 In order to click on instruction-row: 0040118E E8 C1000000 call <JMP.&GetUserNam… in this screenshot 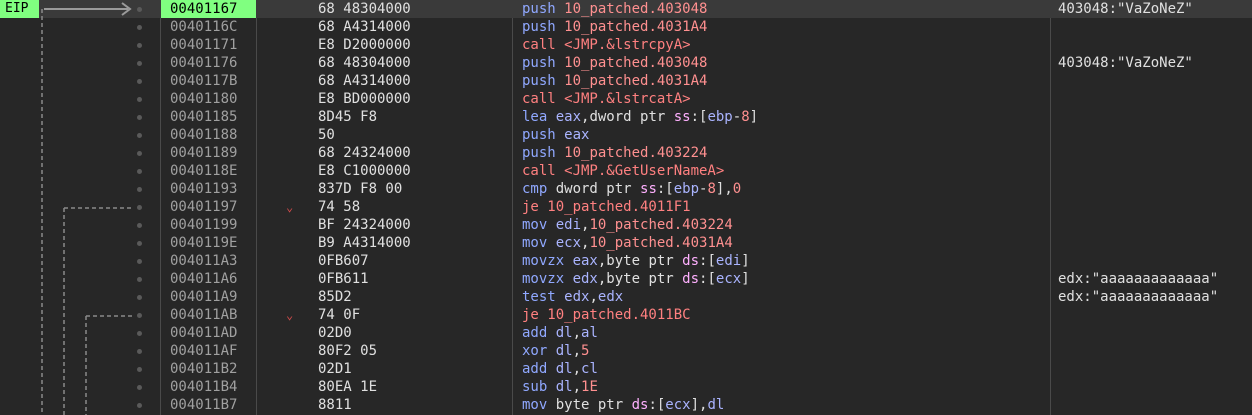, I will do `click(626, 171)`.